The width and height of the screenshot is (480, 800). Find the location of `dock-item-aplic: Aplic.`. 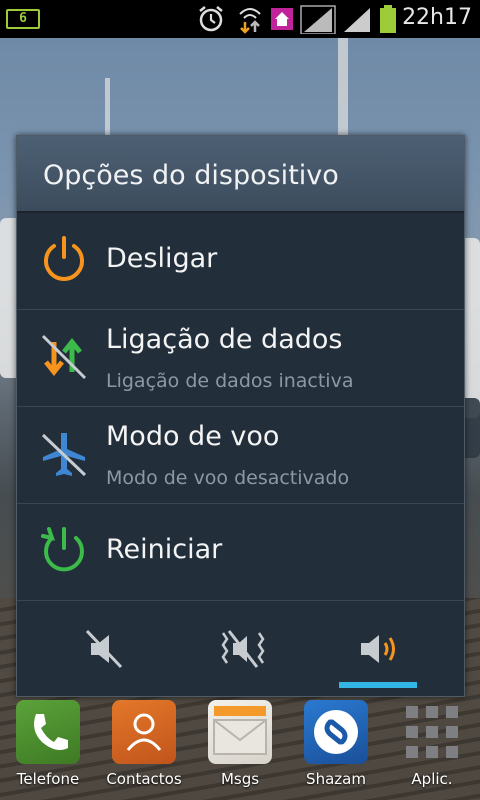

dock-item-aplic: Aplic. is located at coordinates (432, 750).